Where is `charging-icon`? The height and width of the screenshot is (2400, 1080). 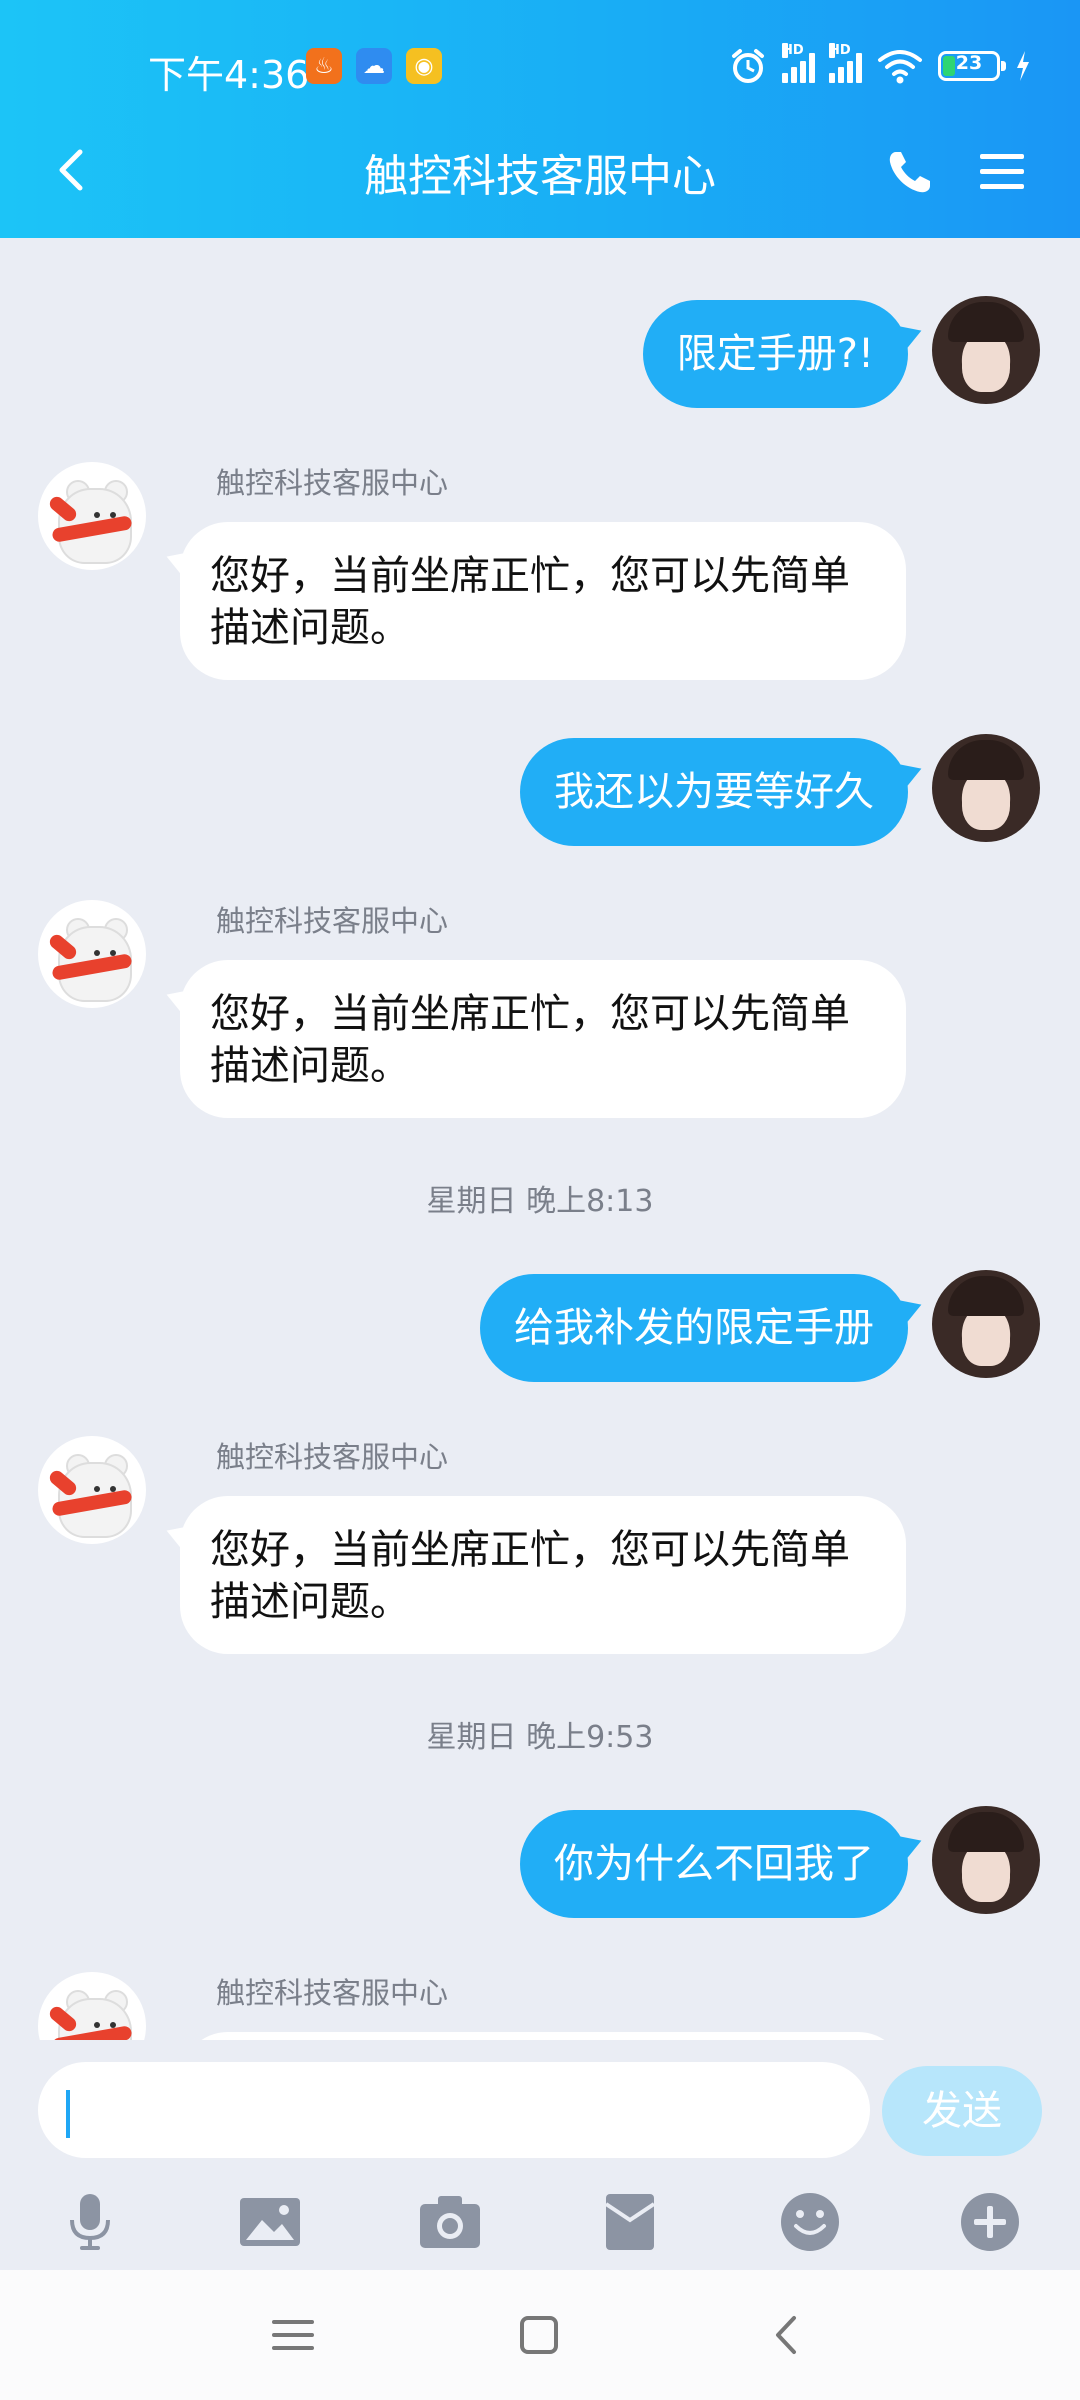 charging-icon is located at coordinates (1023, 66).